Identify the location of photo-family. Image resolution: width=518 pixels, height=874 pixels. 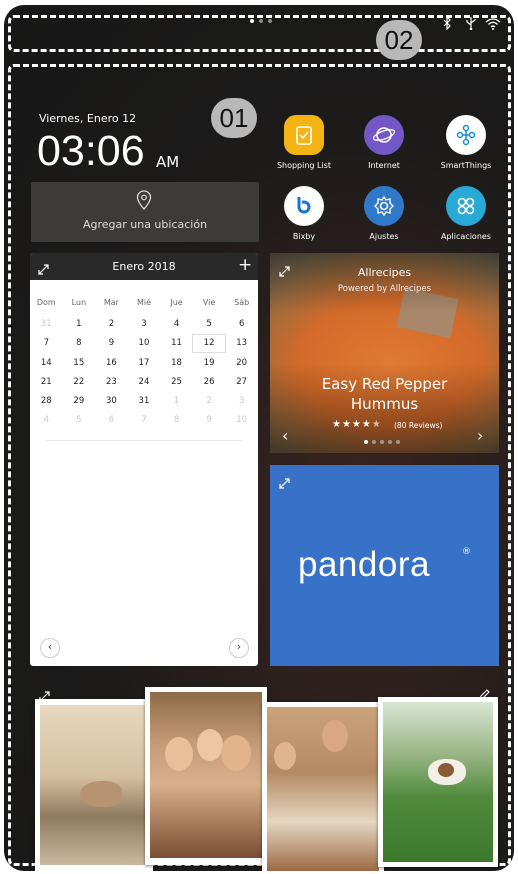
(206, 776).